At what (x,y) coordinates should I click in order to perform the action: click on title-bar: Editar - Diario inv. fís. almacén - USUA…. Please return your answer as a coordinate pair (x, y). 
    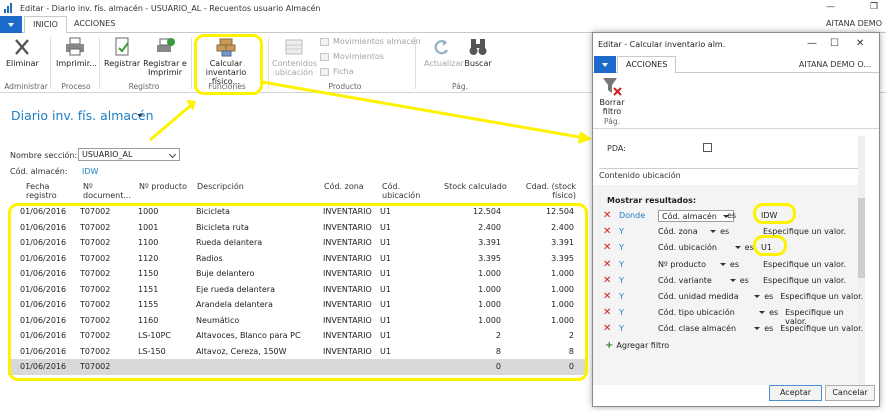
    Looking at the image, I should click on (443, 8).